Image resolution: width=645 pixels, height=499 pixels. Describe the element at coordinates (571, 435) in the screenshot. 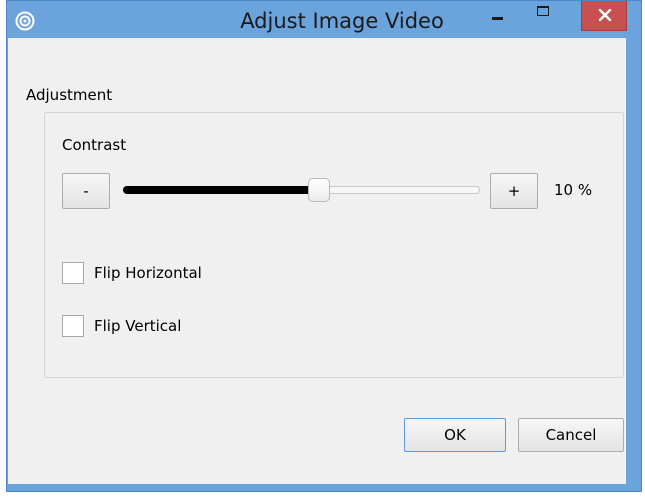

I see `cancel-button: Cancel` at that location.